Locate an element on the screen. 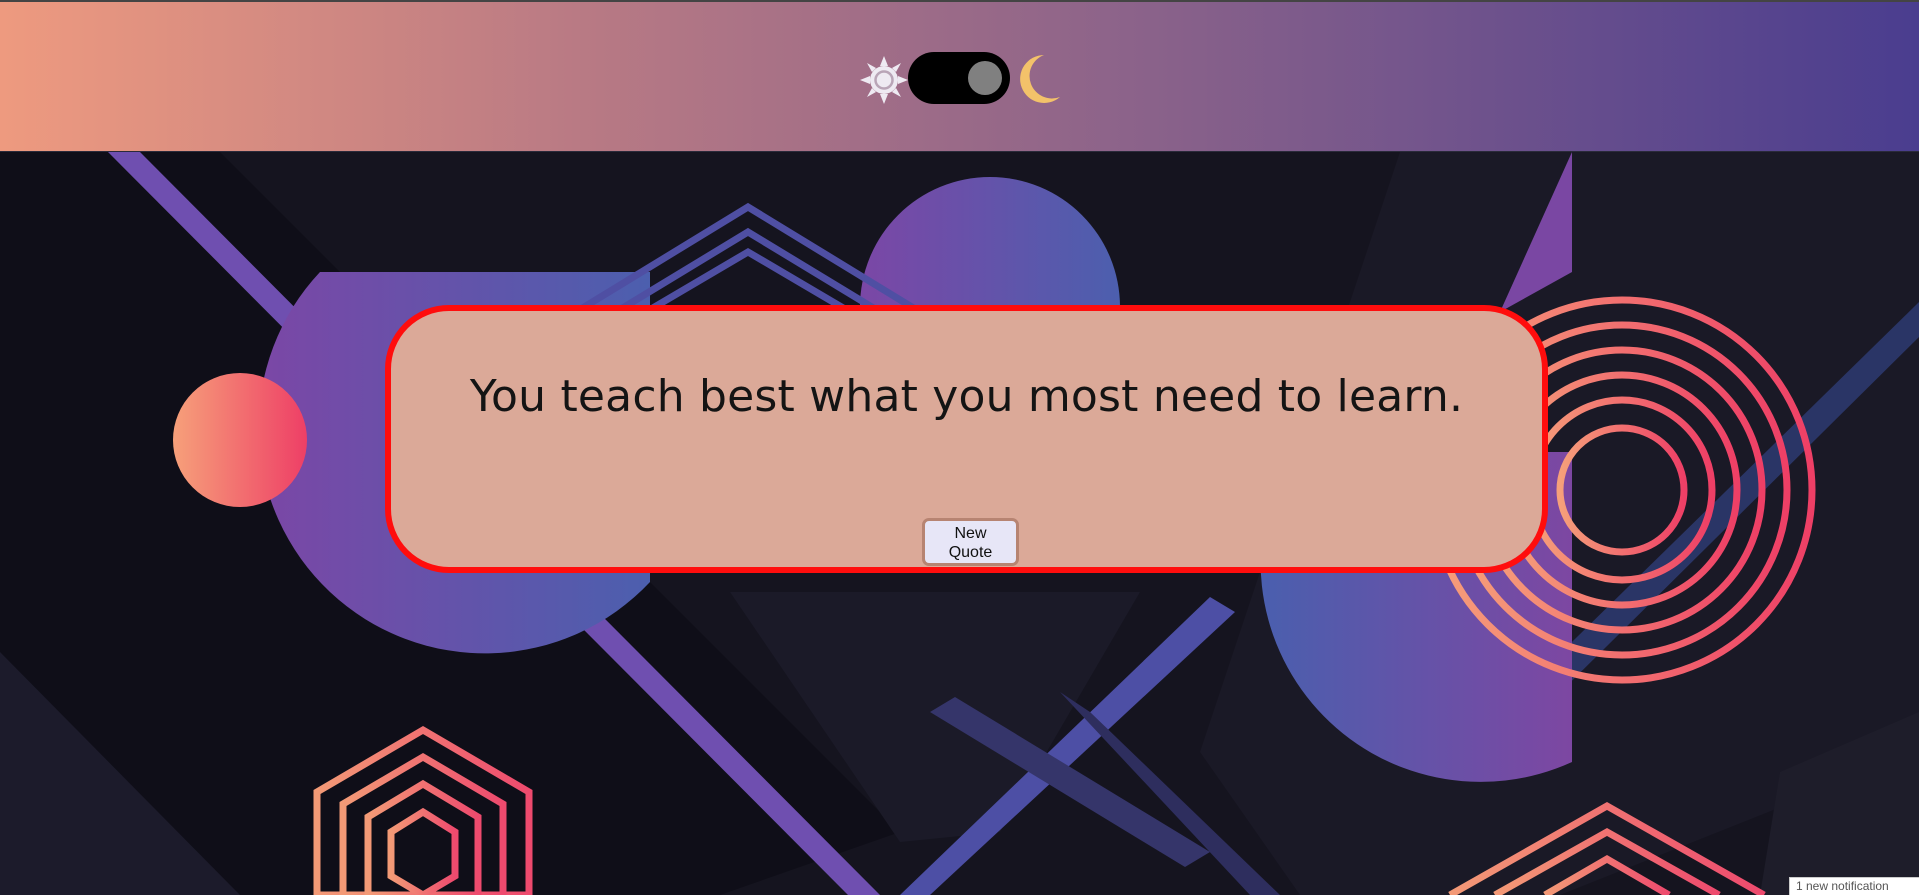  notification-indicator: 1 new notification is located at coordinates (1854, 886).